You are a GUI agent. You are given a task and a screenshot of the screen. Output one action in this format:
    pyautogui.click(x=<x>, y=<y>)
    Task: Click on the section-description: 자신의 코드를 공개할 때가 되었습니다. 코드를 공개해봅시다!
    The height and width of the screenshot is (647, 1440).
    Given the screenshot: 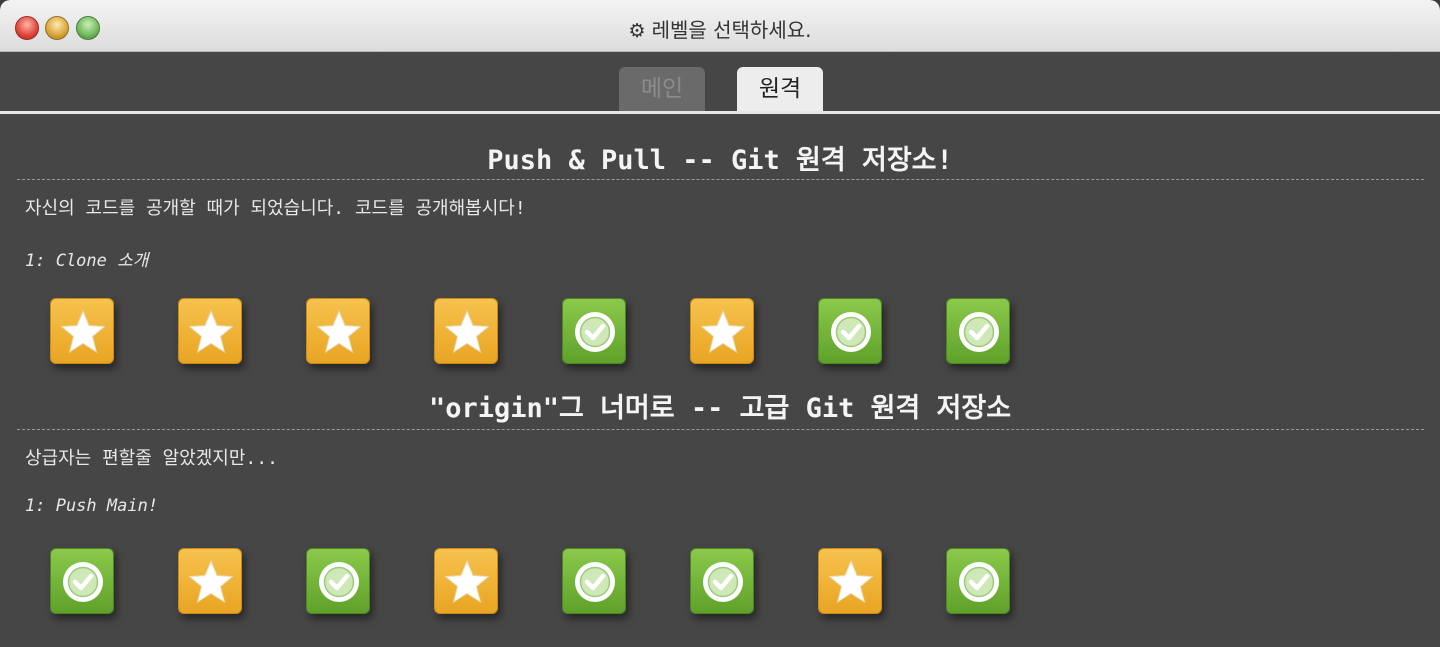 What is the action you would take?
    pyautogui.click(x=275, y=208)
    